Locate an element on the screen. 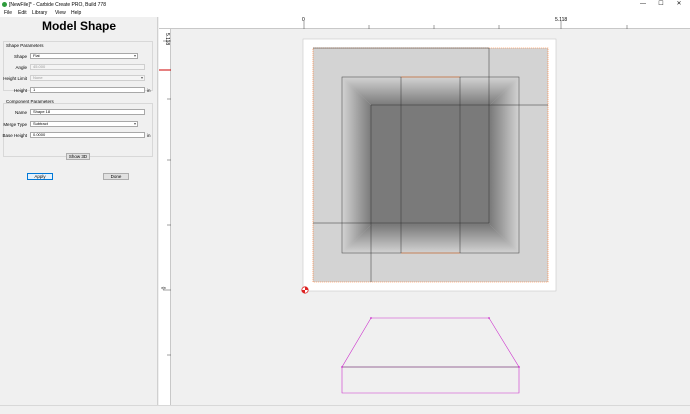 This screenshot has height=414, width=690. pocket-wall-left is located at coordinates (356, 165).